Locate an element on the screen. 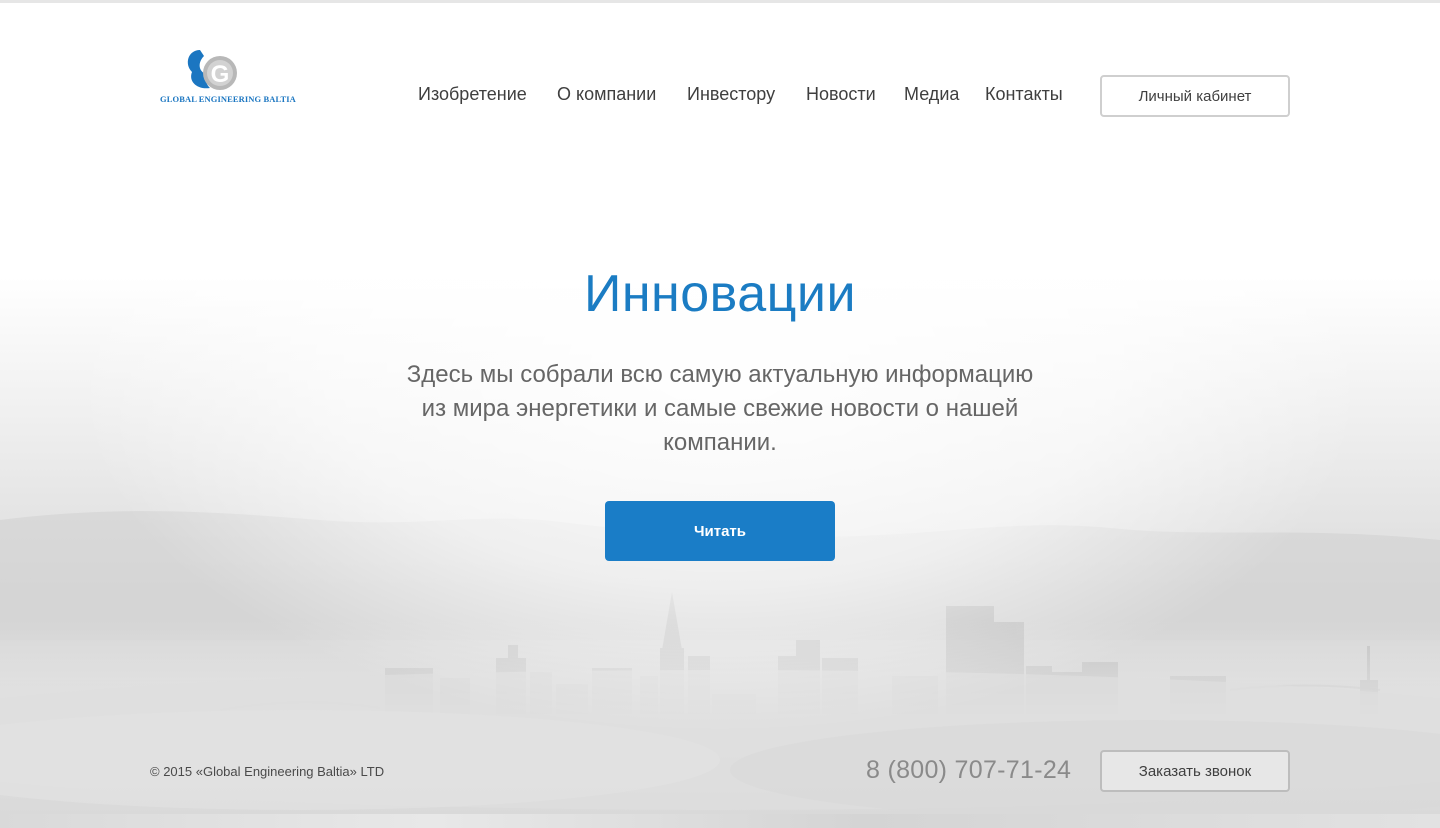 The height and width of the screenshot is (828, 1440). nav-item-invention: Изобретение is located at coordinates (472, 94).